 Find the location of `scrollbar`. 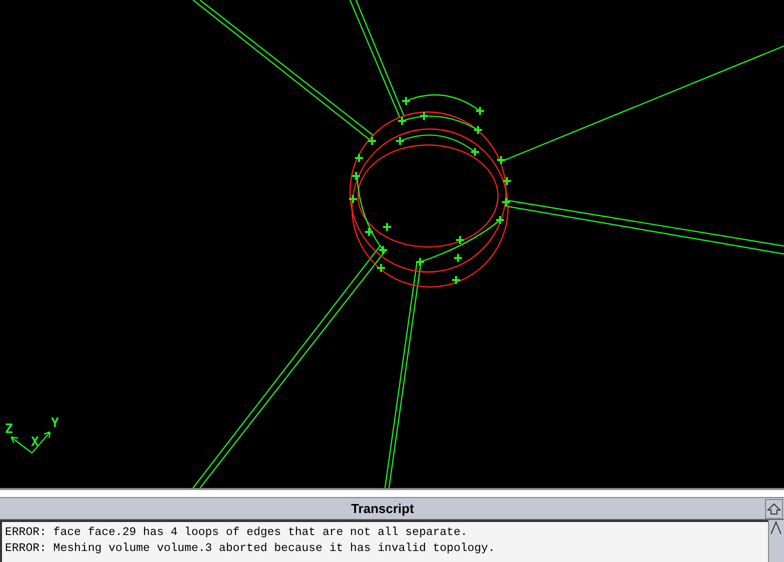

scrollbar is located at coordinates (776, 541).